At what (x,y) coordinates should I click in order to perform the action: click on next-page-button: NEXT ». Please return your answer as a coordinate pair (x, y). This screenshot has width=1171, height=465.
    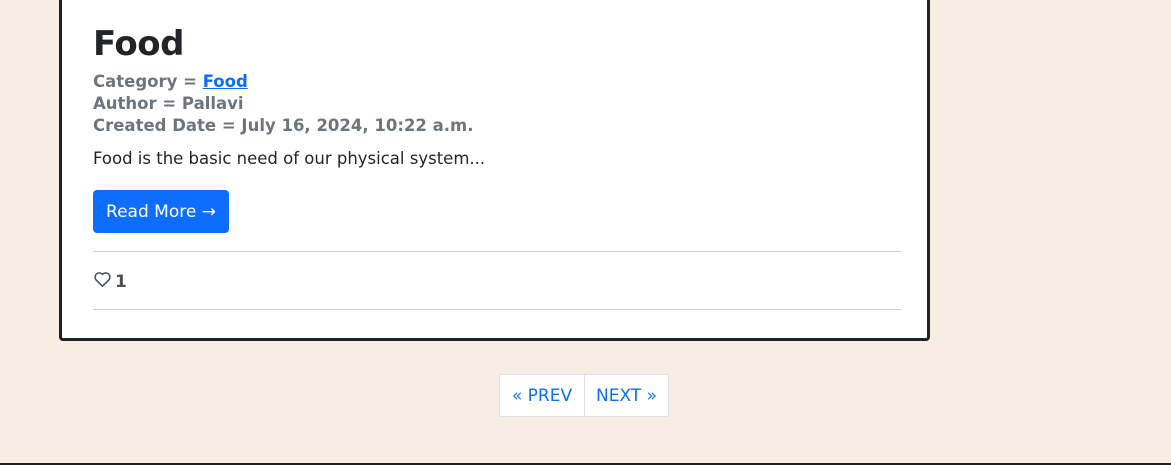
    Looking at the image, I should click on (626, 395).